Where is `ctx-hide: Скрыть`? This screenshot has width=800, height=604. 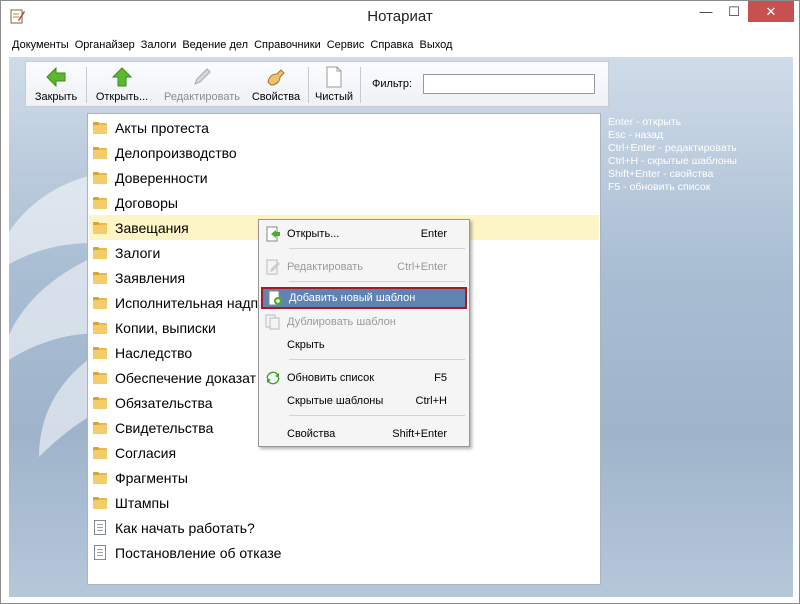
ctx-hide: Скрыть is located at coordinates (364, 345).